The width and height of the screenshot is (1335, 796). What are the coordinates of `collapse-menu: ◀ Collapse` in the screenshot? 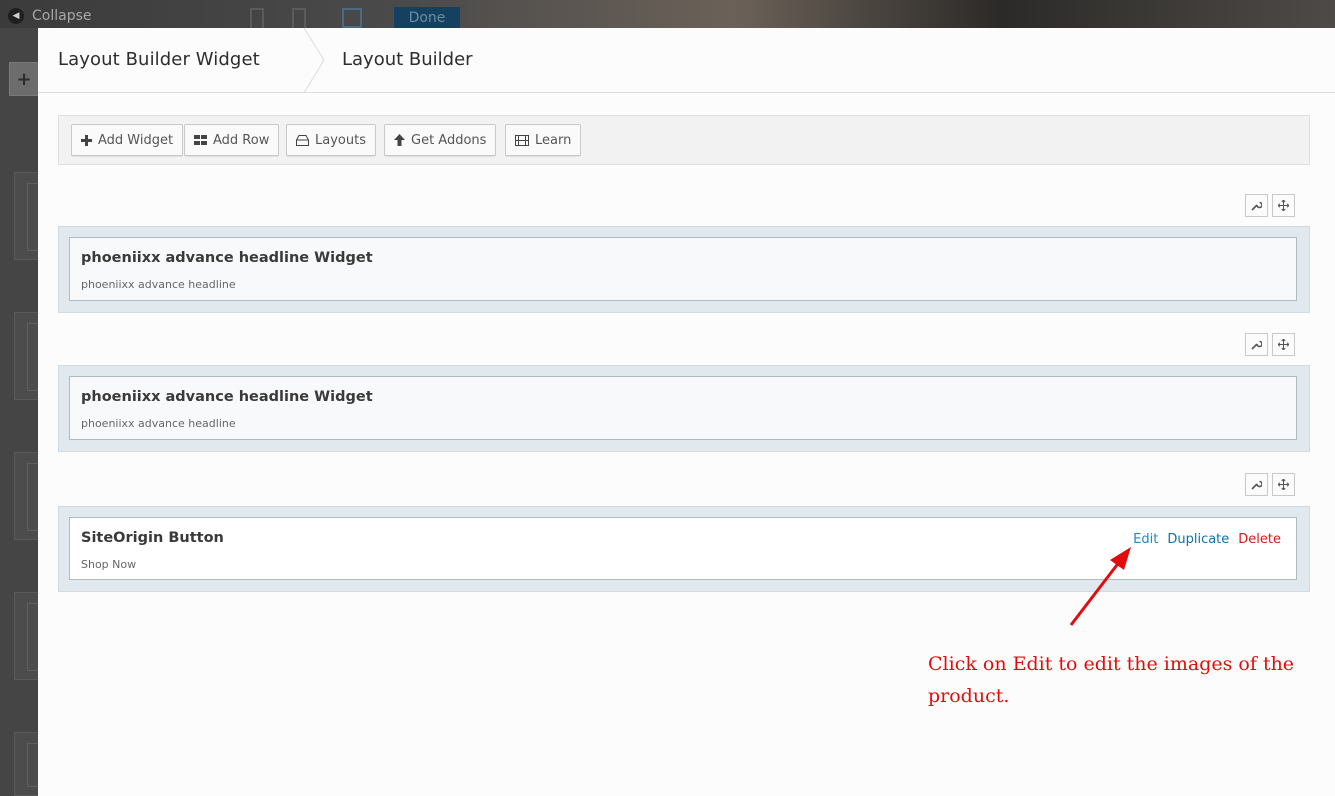 It's located at (50, 16).